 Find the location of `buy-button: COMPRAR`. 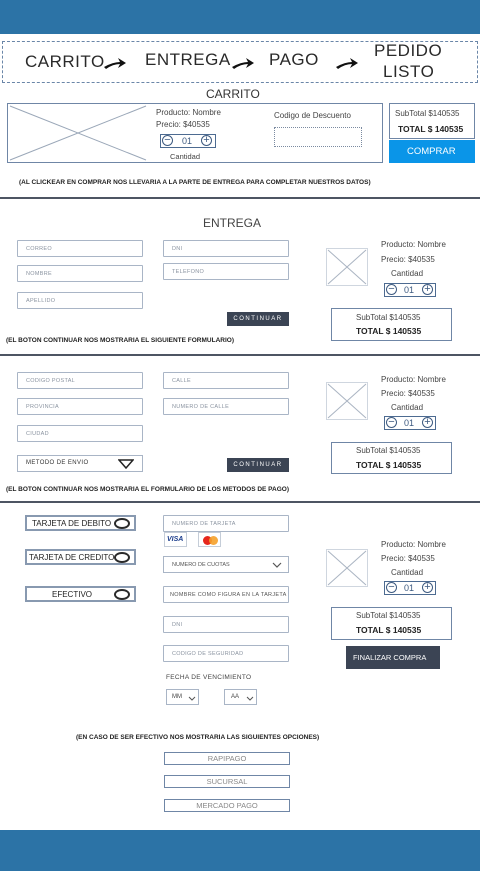

buy-button: COMPRAR is located at coordinates (432, 151).